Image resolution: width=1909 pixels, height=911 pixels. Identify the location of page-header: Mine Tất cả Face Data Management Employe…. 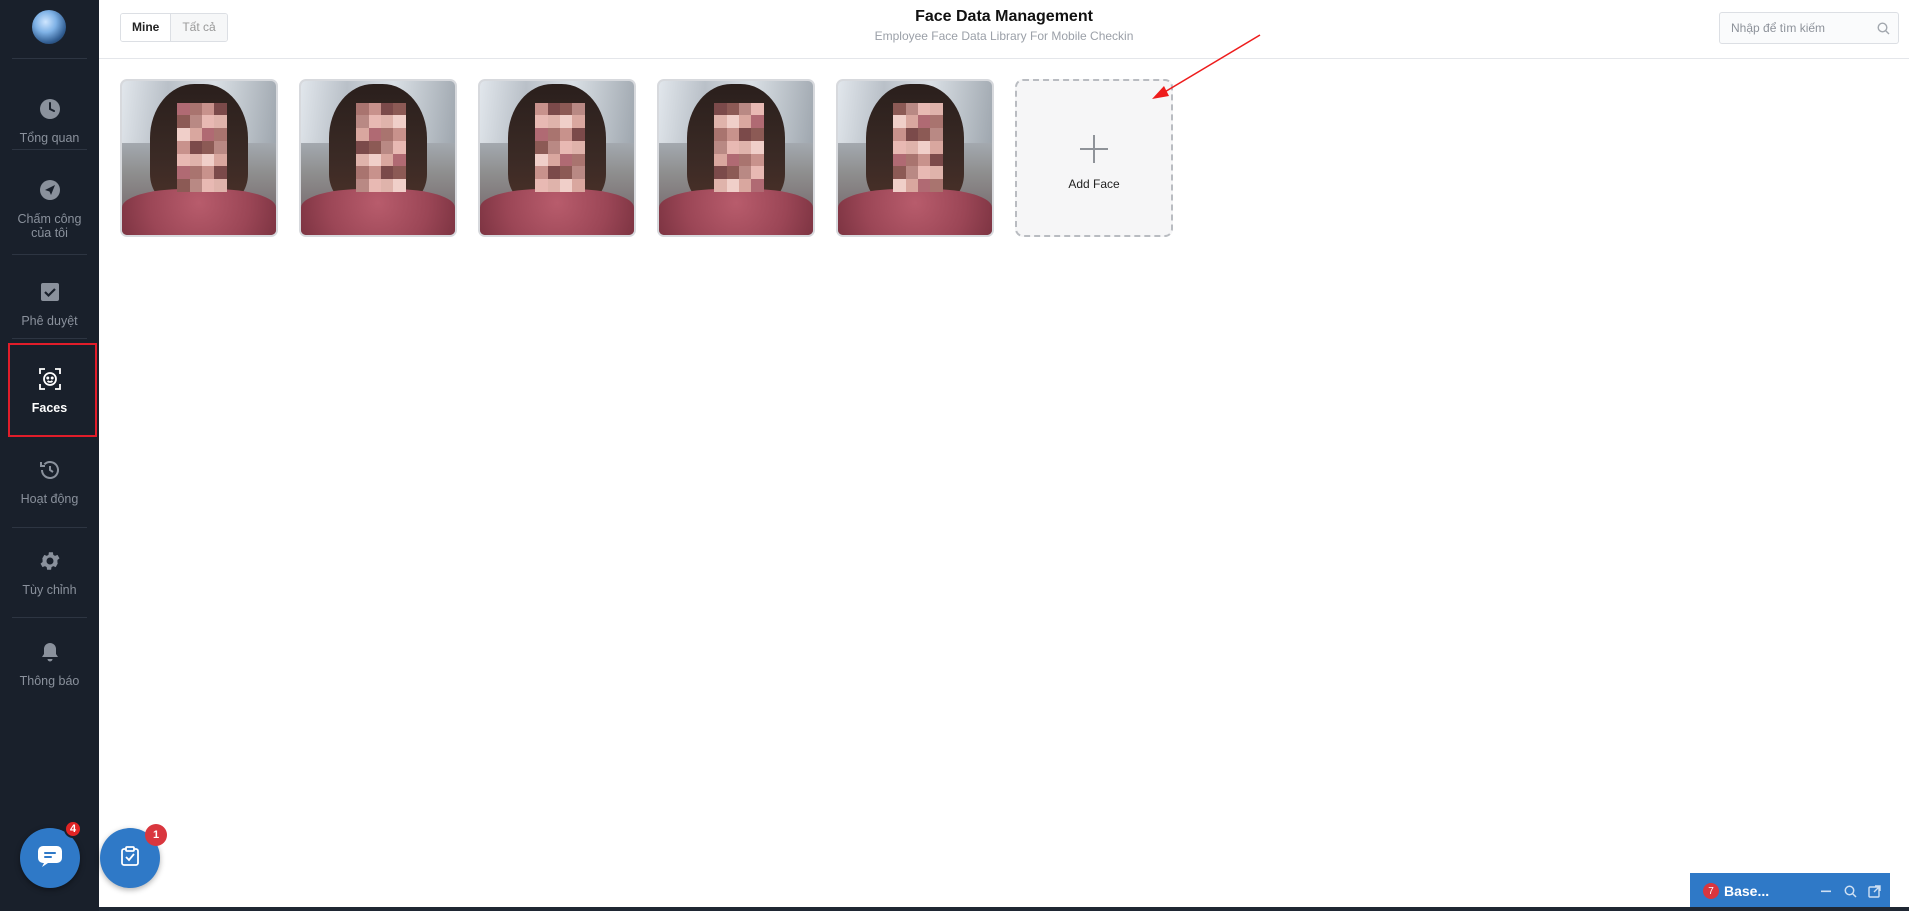
(1004, 29).